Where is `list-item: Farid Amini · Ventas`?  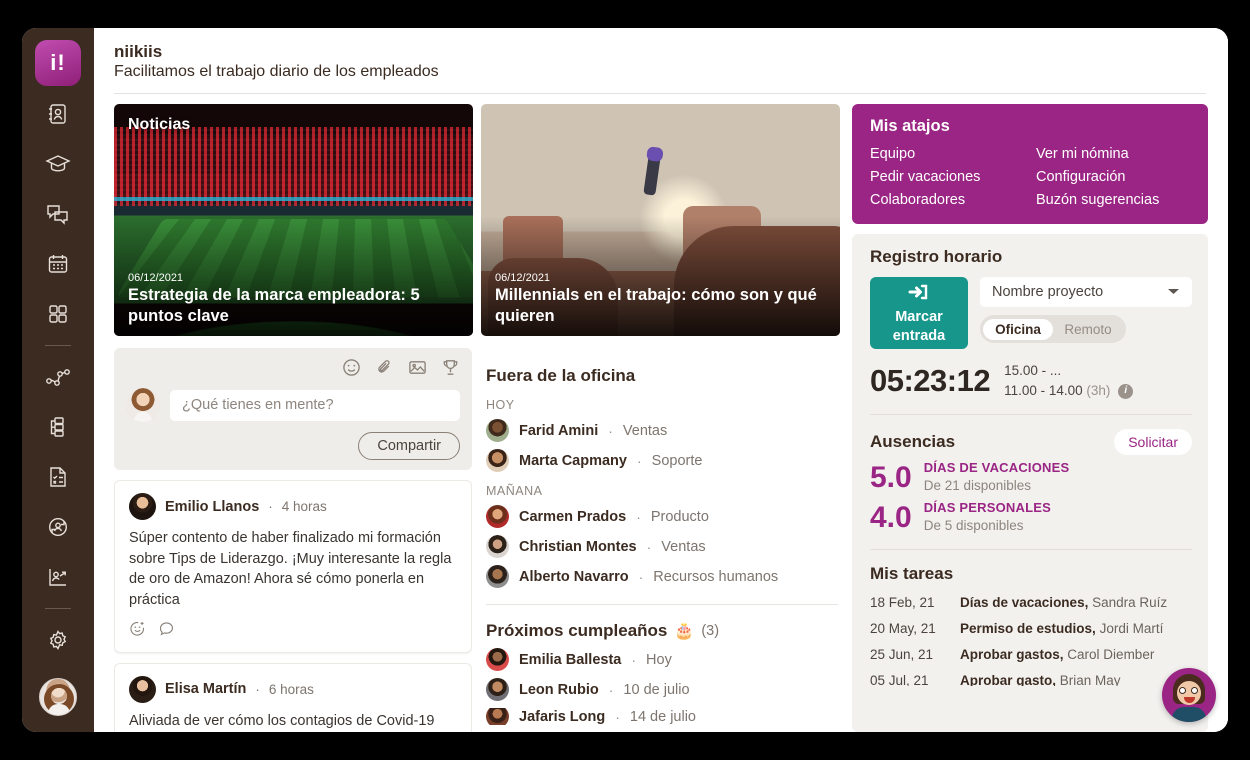
list-item: Farid Amini · Ventas is located at coordinates (662, 430).